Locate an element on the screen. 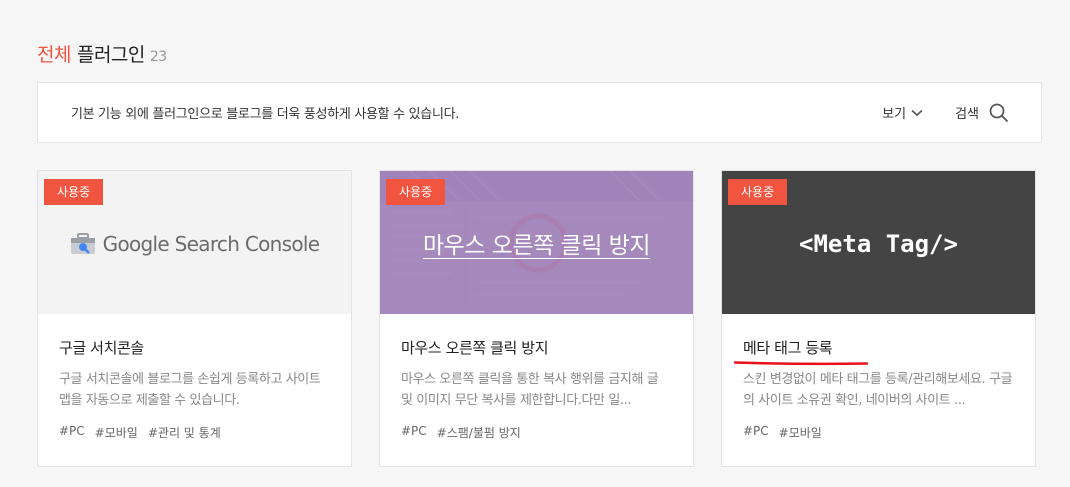 The width and height of the screenshot is (1070, 487). thumbnail-code-text: <Meta Tag/> is located at coordinates (878, 243).